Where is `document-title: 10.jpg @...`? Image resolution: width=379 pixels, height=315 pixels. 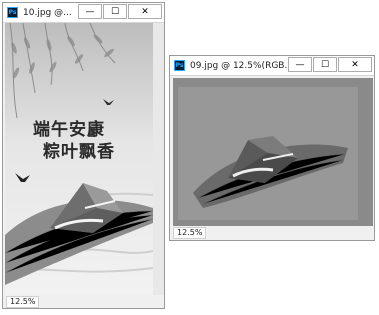 document-title: 10.jpg @... is located at coordinates (47, 12).